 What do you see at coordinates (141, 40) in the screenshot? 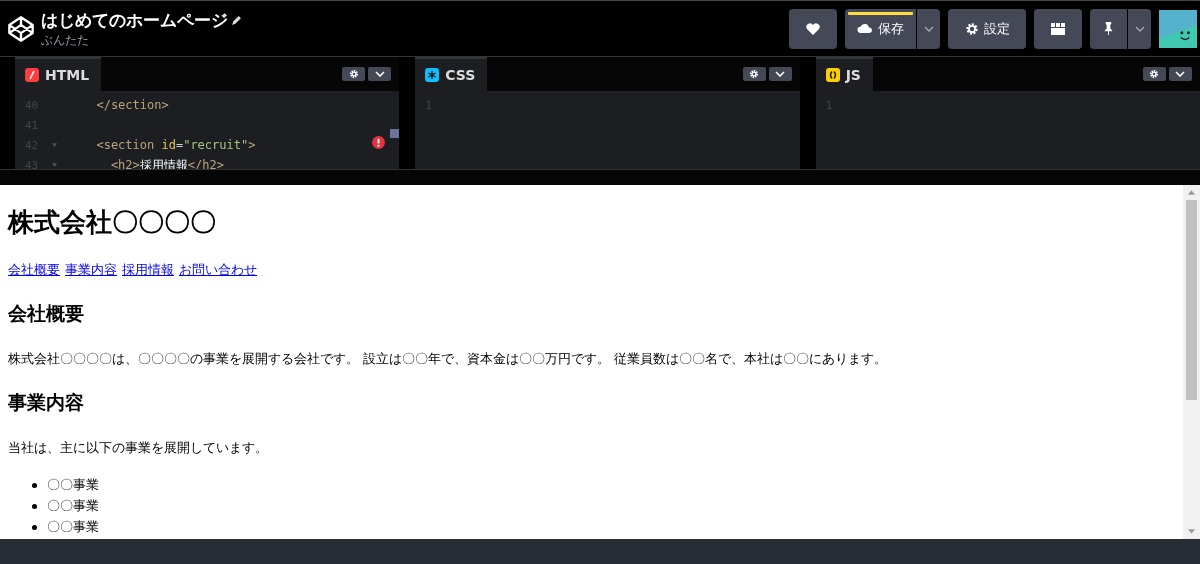
I see `author-name: ぶんたた` at bounding box center [141, 40].